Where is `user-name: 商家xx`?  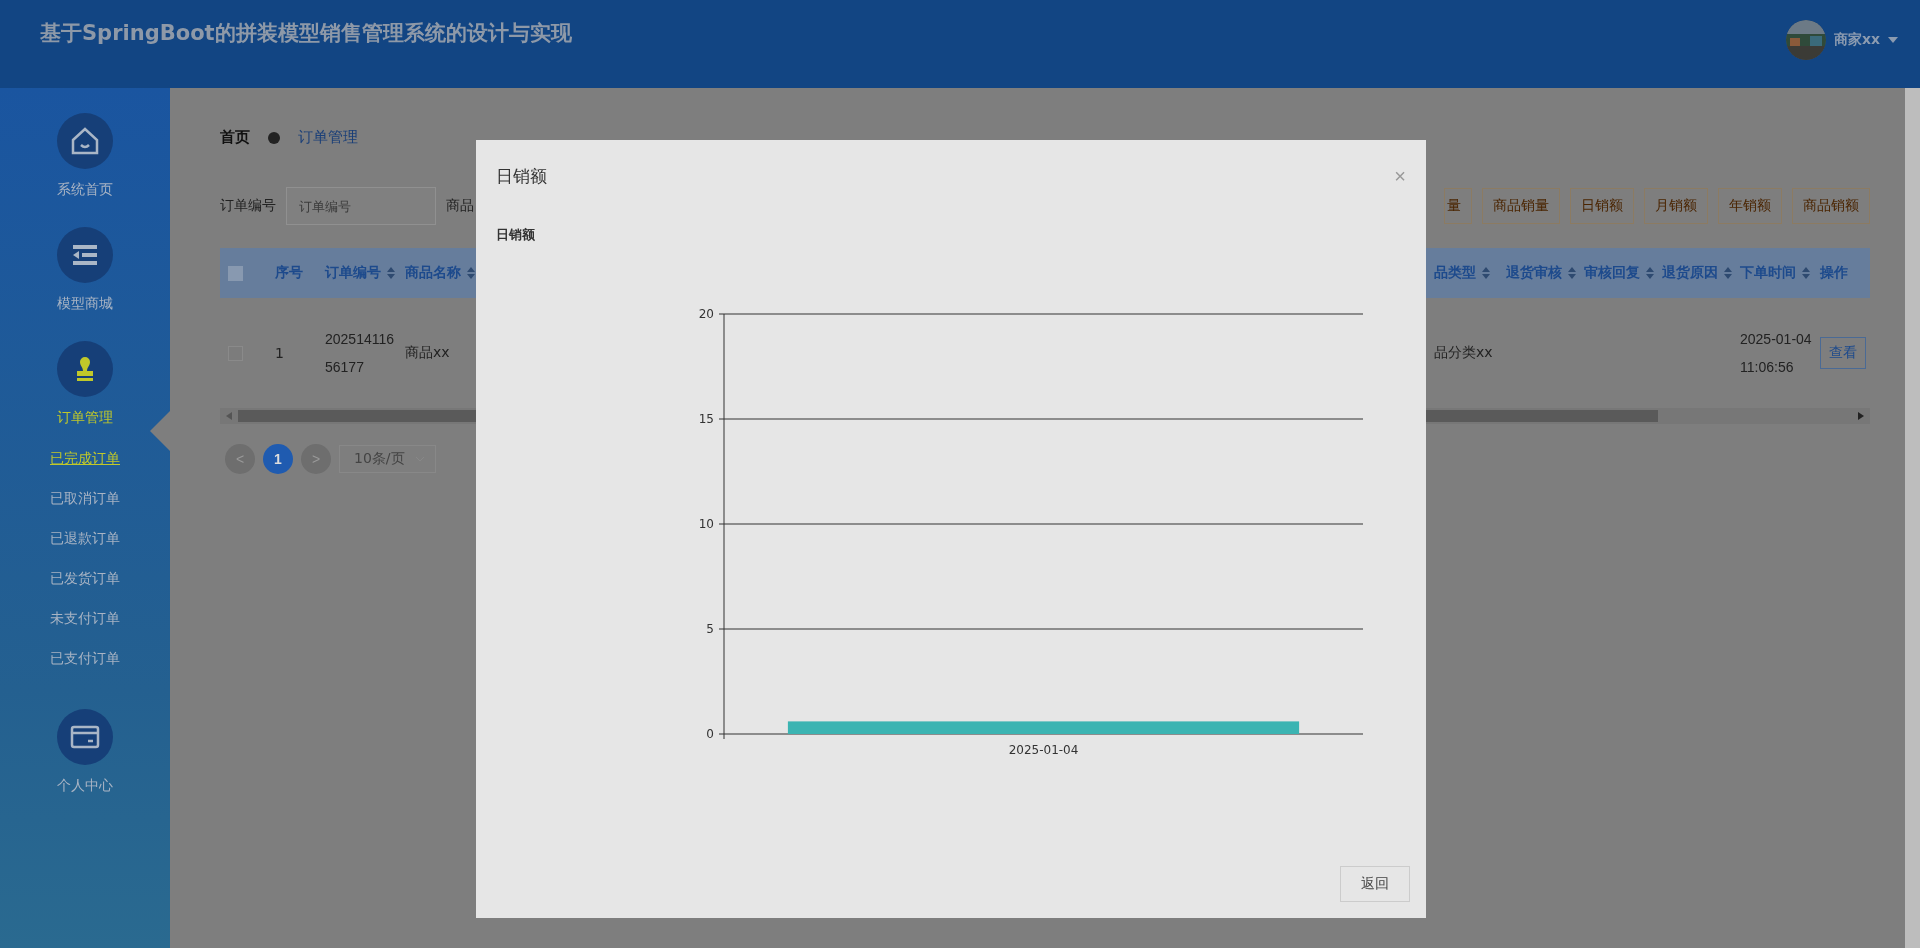 user-name: 商家xx is located at coordinates (1856, 40).